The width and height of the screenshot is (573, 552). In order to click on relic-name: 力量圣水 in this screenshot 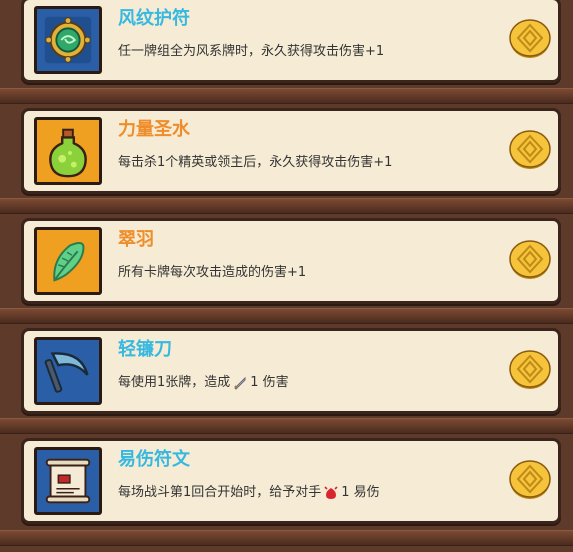, I will do `click(154, 129)`.